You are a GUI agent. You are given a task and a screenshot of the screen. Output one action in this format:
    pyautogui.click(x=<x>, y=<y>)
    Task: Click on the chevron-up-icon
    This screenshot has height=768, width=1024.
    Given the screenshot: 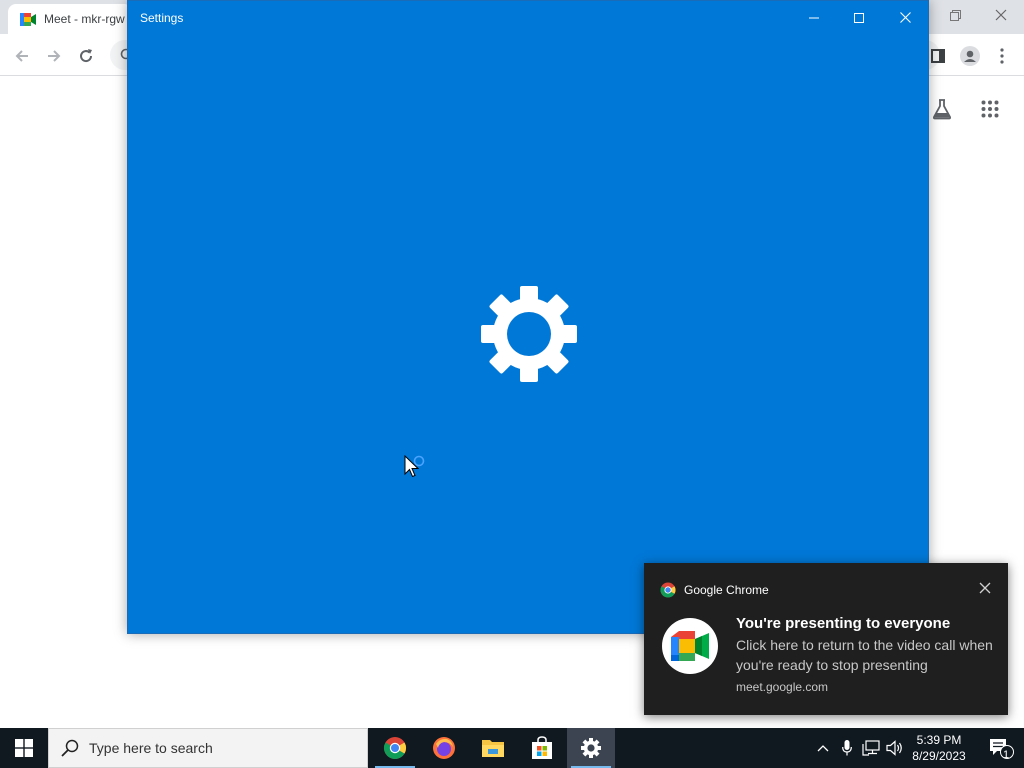 What is the action you would take?
    pyautogui.click(x=823, y=748)
    